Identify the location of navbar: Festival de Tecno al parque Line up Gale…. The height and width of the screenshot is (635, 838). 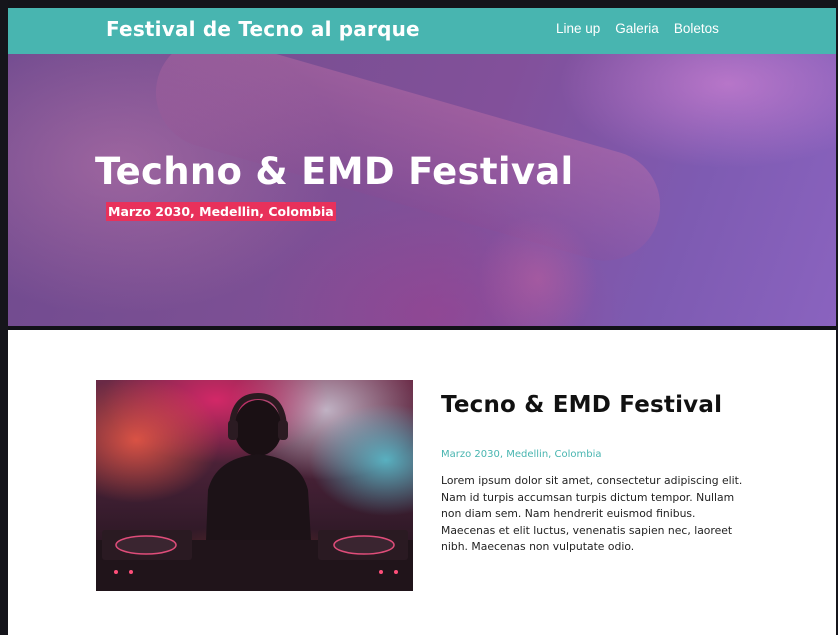
(422, 31).